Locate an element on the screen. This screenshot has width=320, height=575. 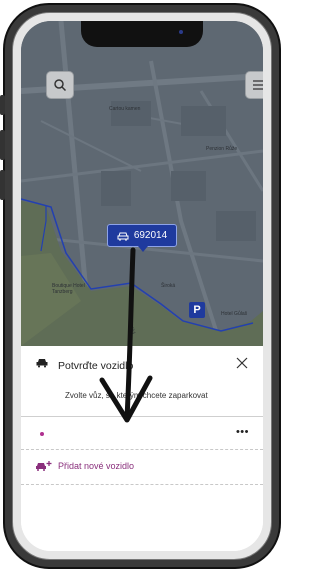
side-button is located at coordinates (2, 105).